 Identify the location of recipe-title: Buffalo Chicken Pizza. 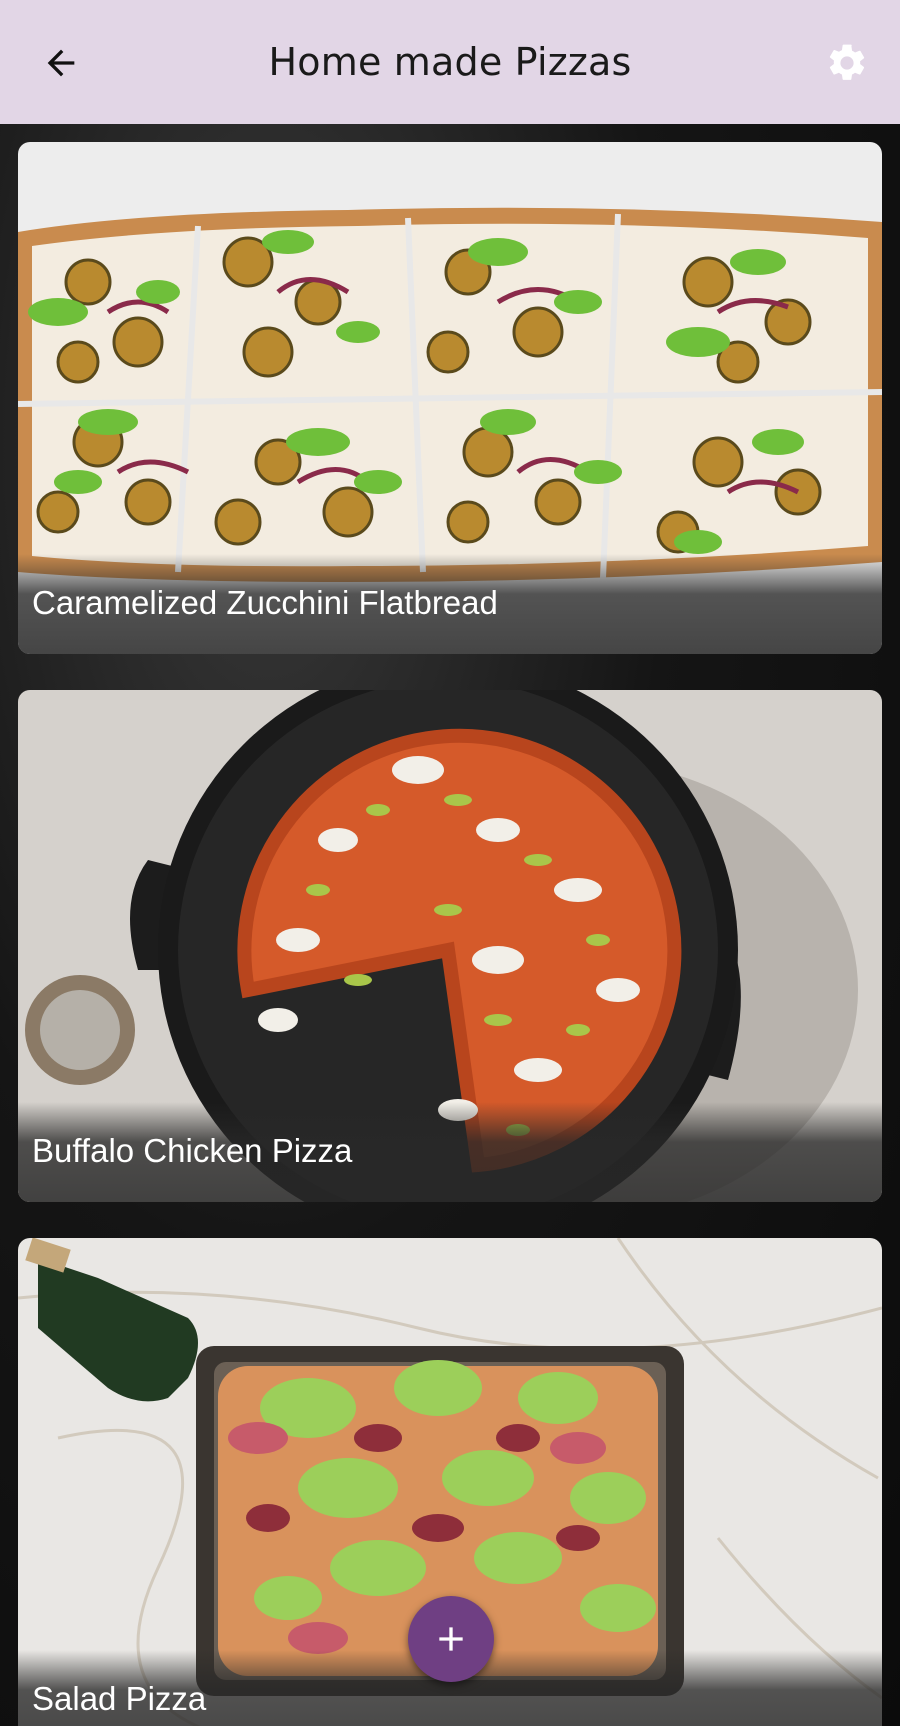
(192, 1150).